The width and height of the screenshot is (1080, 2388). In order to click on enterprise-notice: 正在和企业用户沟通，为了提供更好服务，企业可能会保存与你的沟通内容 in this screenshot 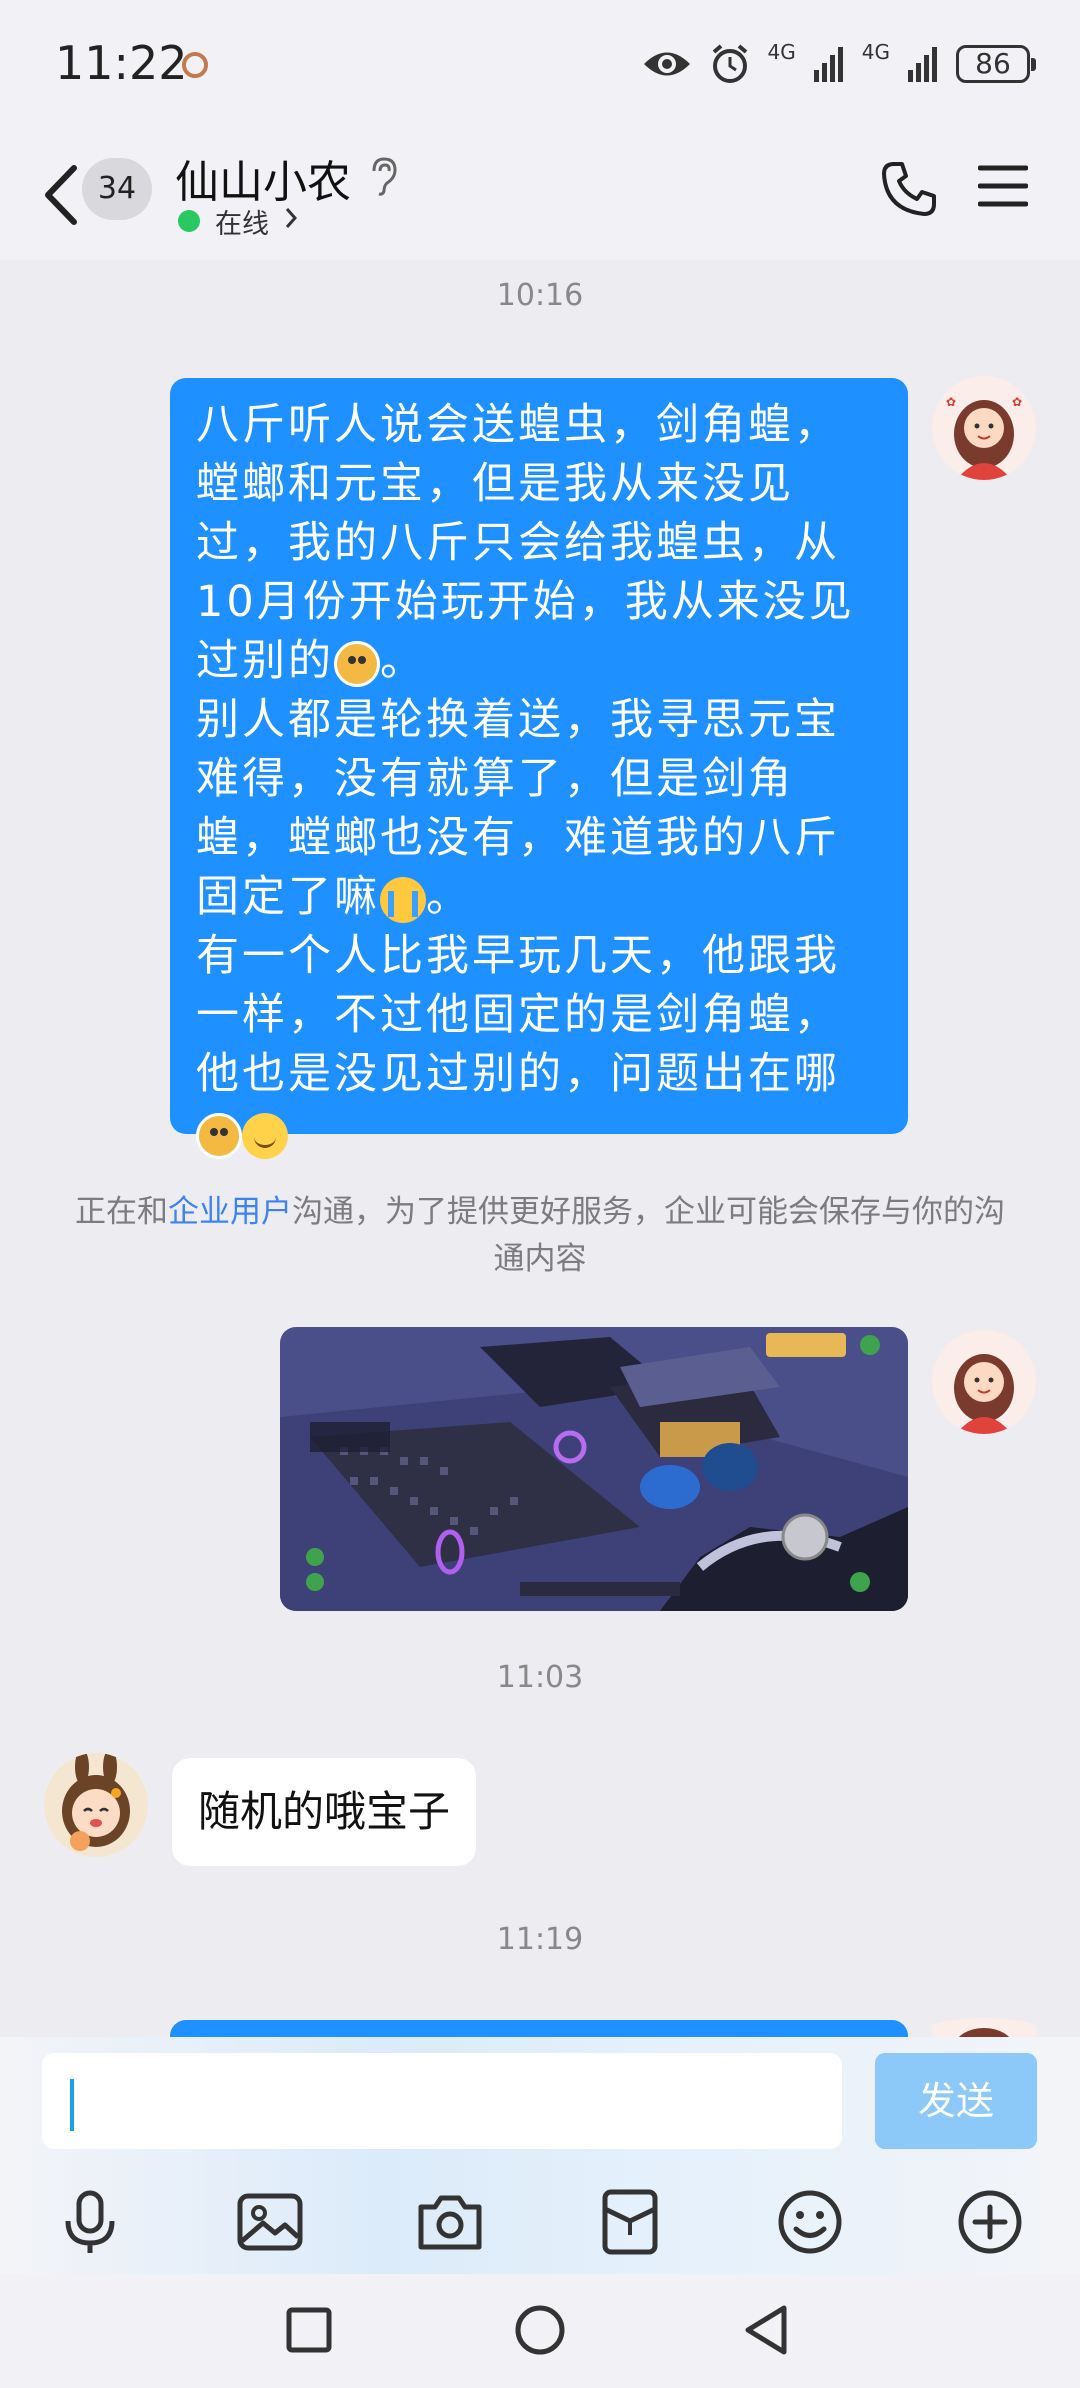, I will do `click(540, 1236)`.